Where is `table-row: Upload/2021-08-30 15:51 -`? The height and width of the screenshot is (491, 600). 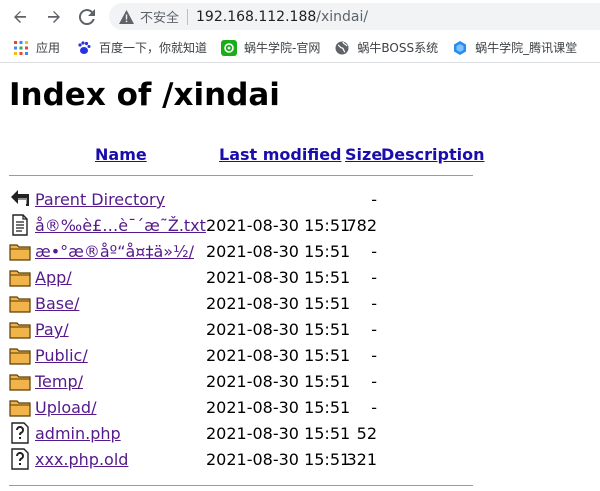
table-row: Upload/2021-08-30 15:51 - is located at coordinates (244, 408).